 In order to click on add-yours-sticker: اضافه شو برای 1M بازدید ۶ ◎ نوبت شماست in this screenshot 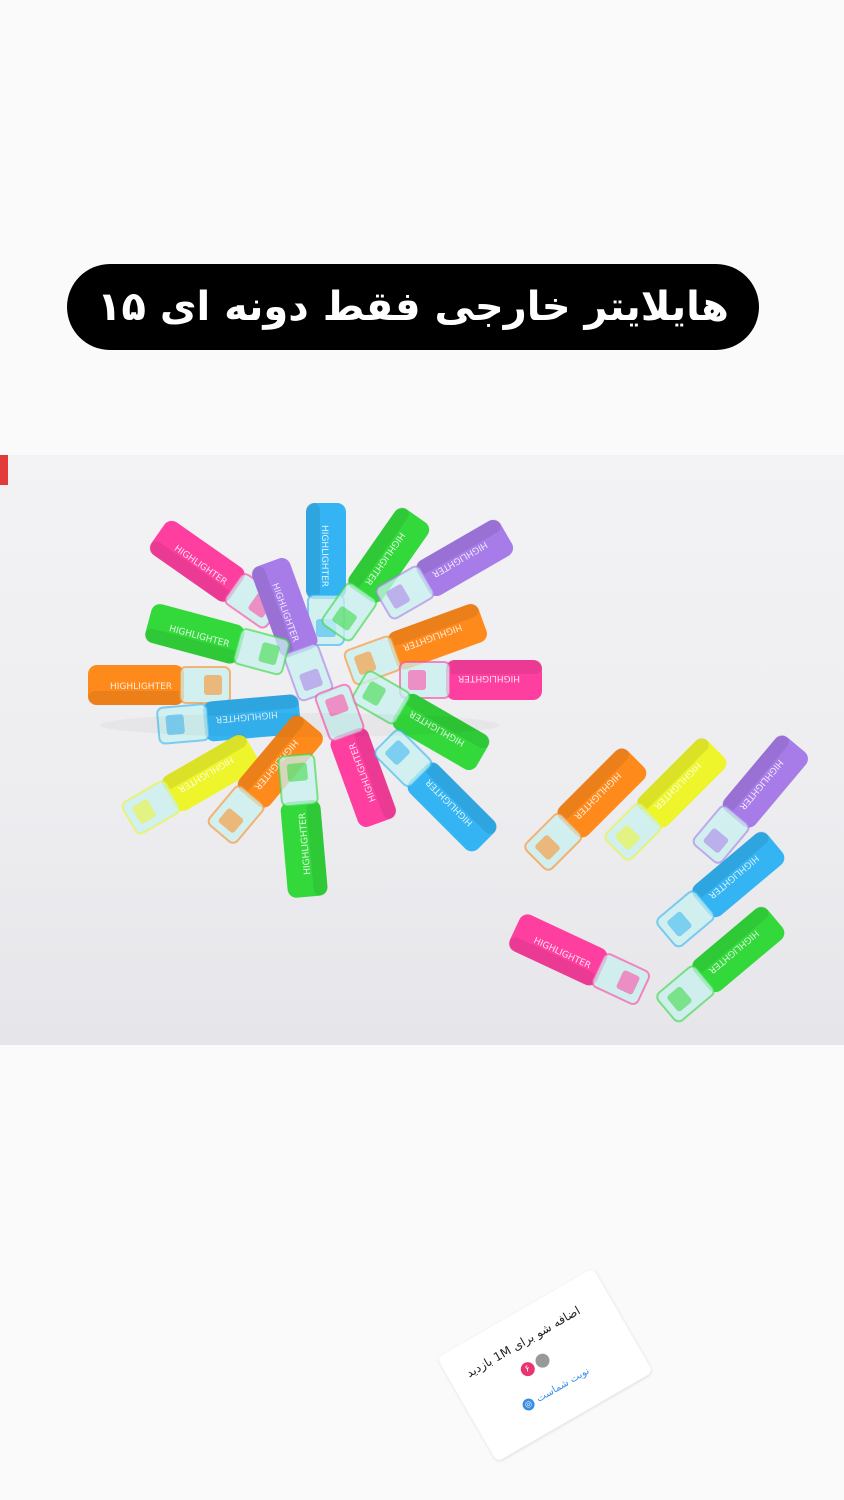, I will do `click(545, 1365)`.